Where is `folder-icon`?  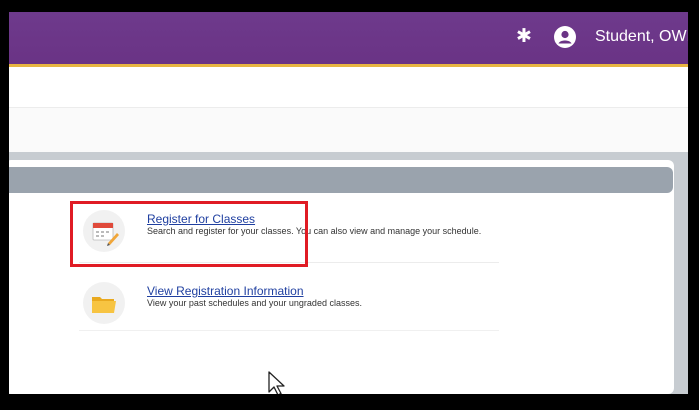
folder-icon is located at coordinates (104, 303).